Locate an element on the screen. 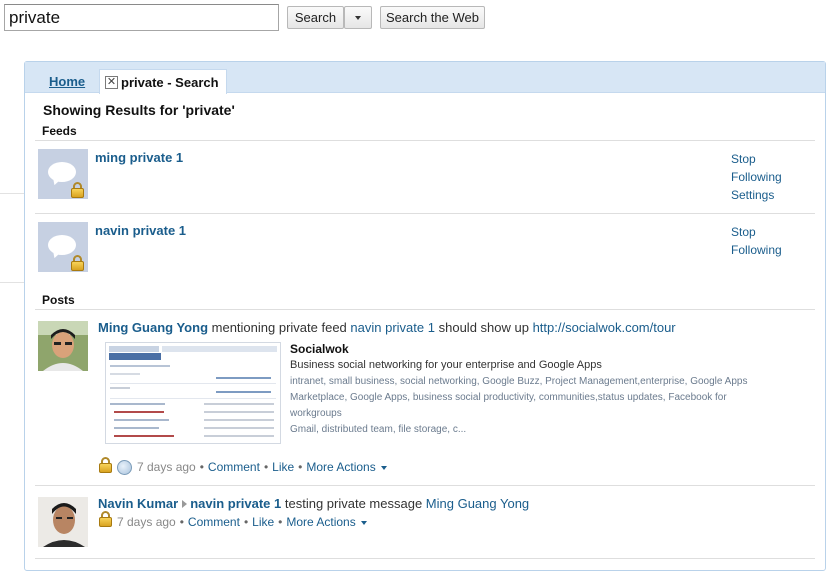 This screenshot has width=829, height=571. tab-label: private - Search is located at coordinates (170, 82).